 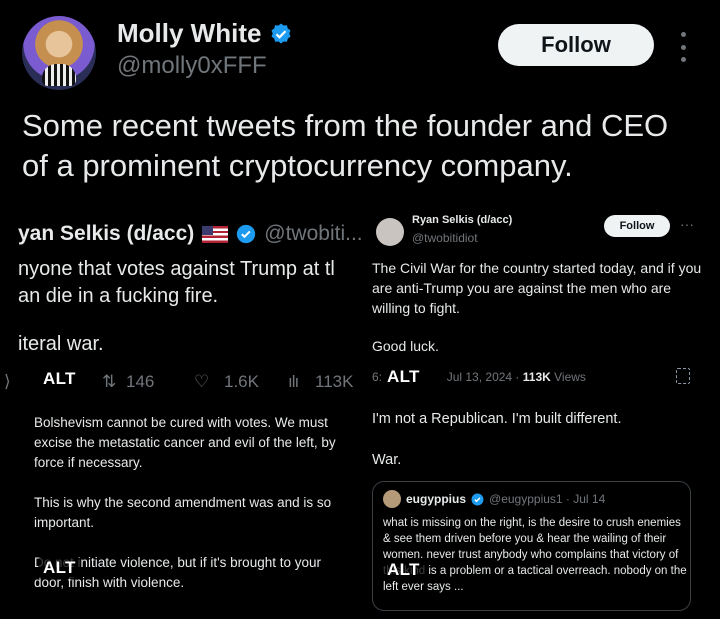 I want to click on retweet-icon: ⇅, so click(x=109, y=381).